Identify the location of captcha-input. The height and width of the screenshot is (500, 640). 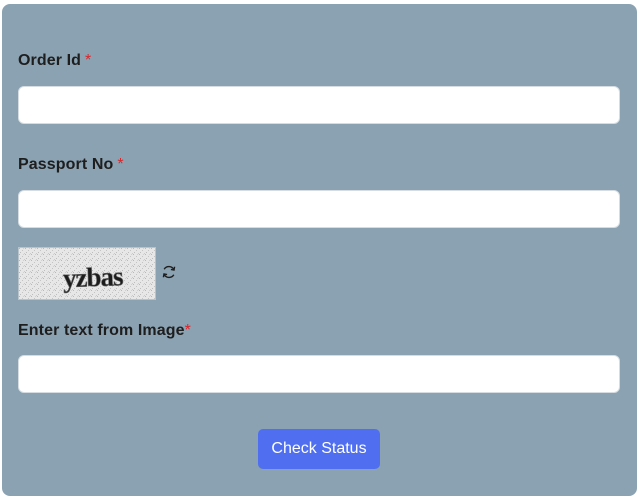
(319, 374).